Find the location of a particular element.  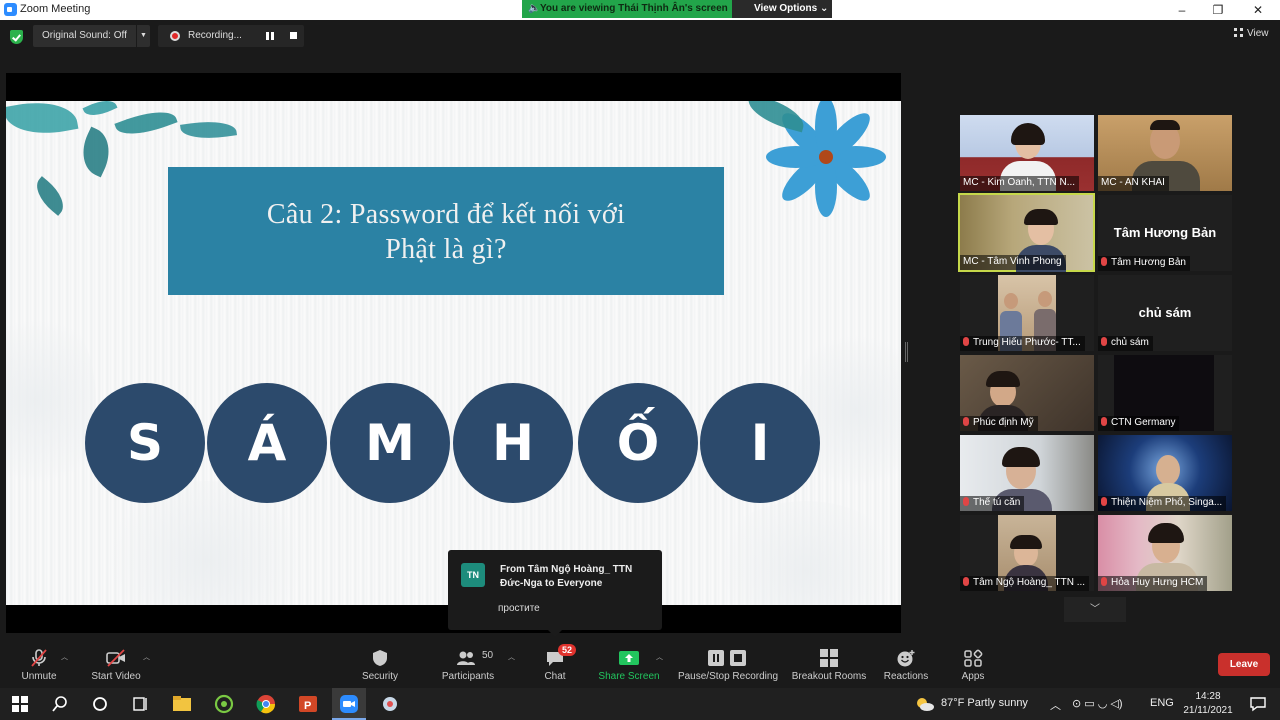

unmute-label: Unmute is located at coordinates (39, 676).